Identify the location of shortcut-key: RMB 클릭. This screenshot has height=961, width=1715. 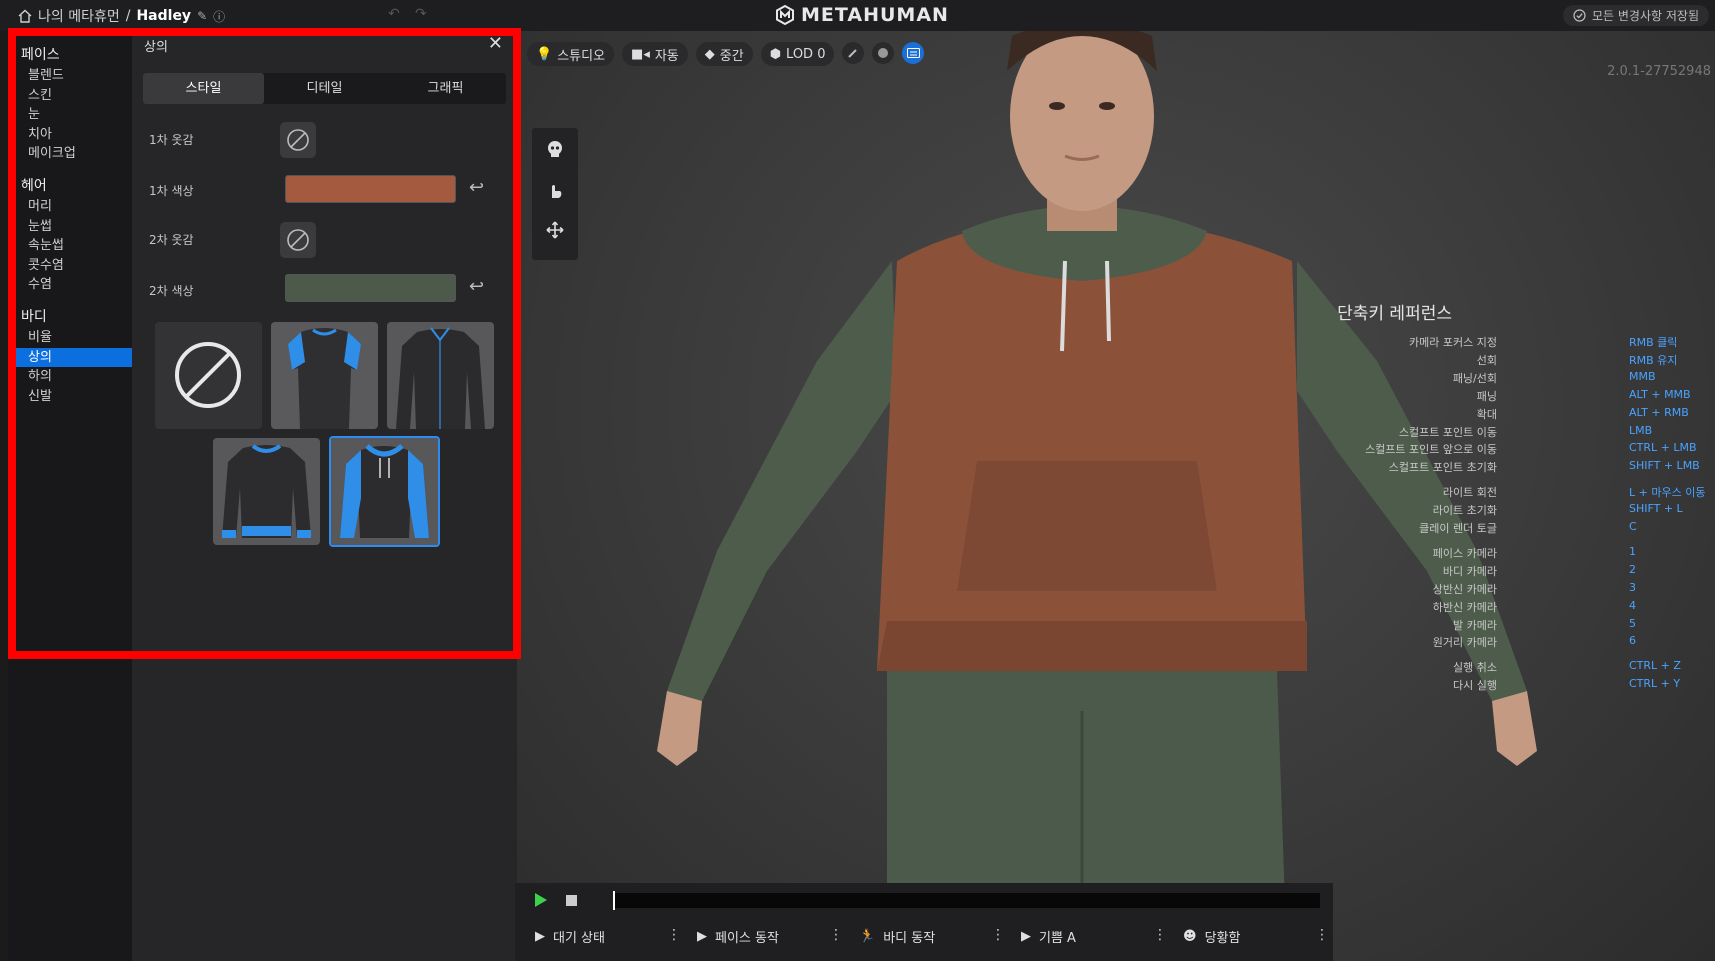
(1653, 342).